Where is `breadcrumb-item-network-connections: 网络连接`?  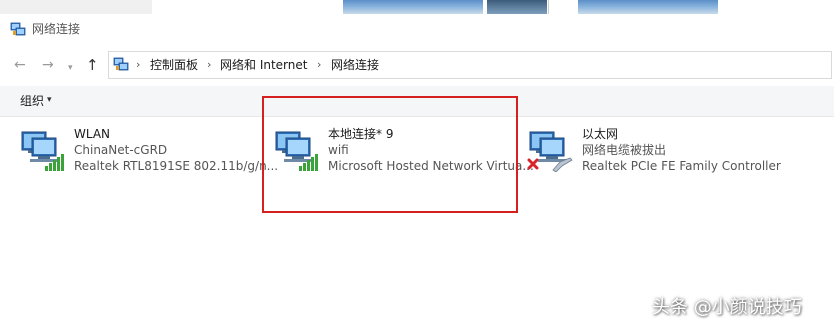 breadcrumb-item-network-connections: 网络连接 is located at coordinates (355, 65).